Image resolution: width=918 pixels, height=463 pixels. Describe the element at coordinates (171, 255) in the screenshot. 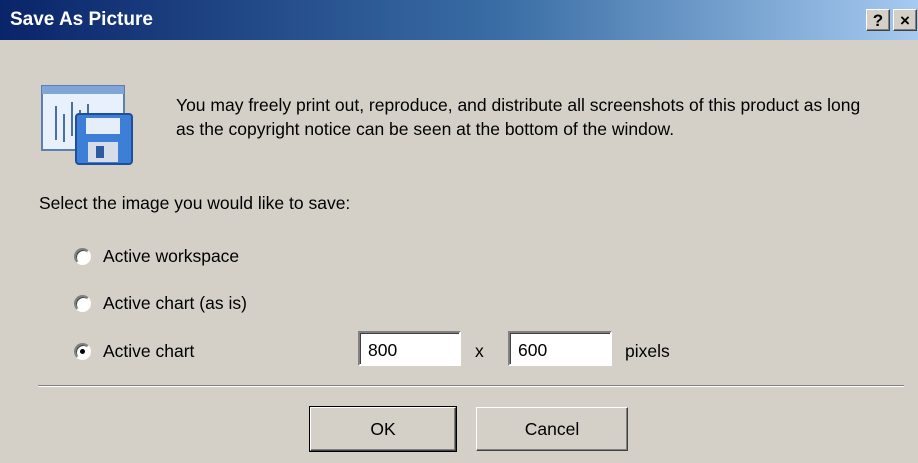

I see `option-label: Active workspace` at that location.